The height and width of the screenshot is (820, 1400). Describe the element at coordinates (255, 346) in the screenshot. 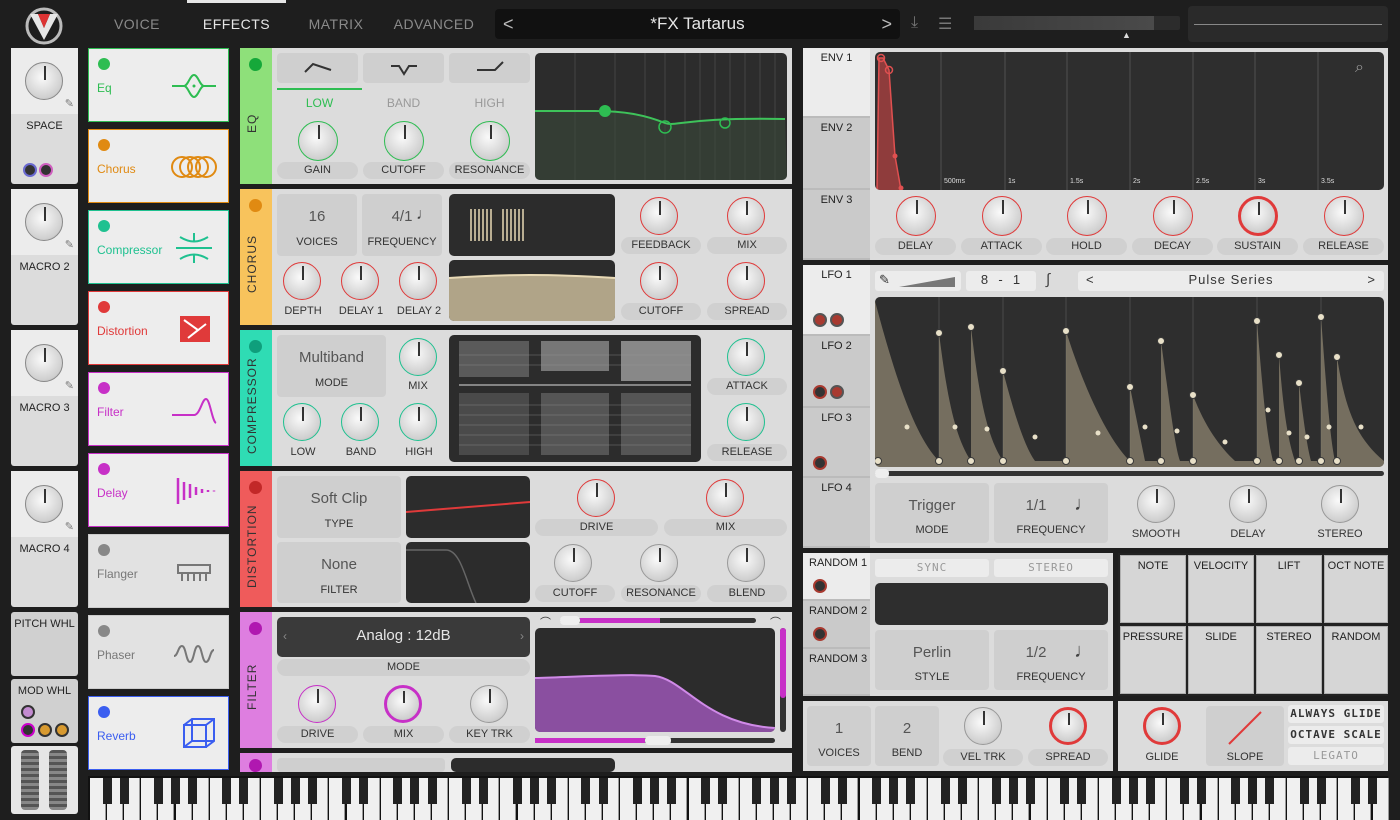

I see `compressor-toggle` at that location.